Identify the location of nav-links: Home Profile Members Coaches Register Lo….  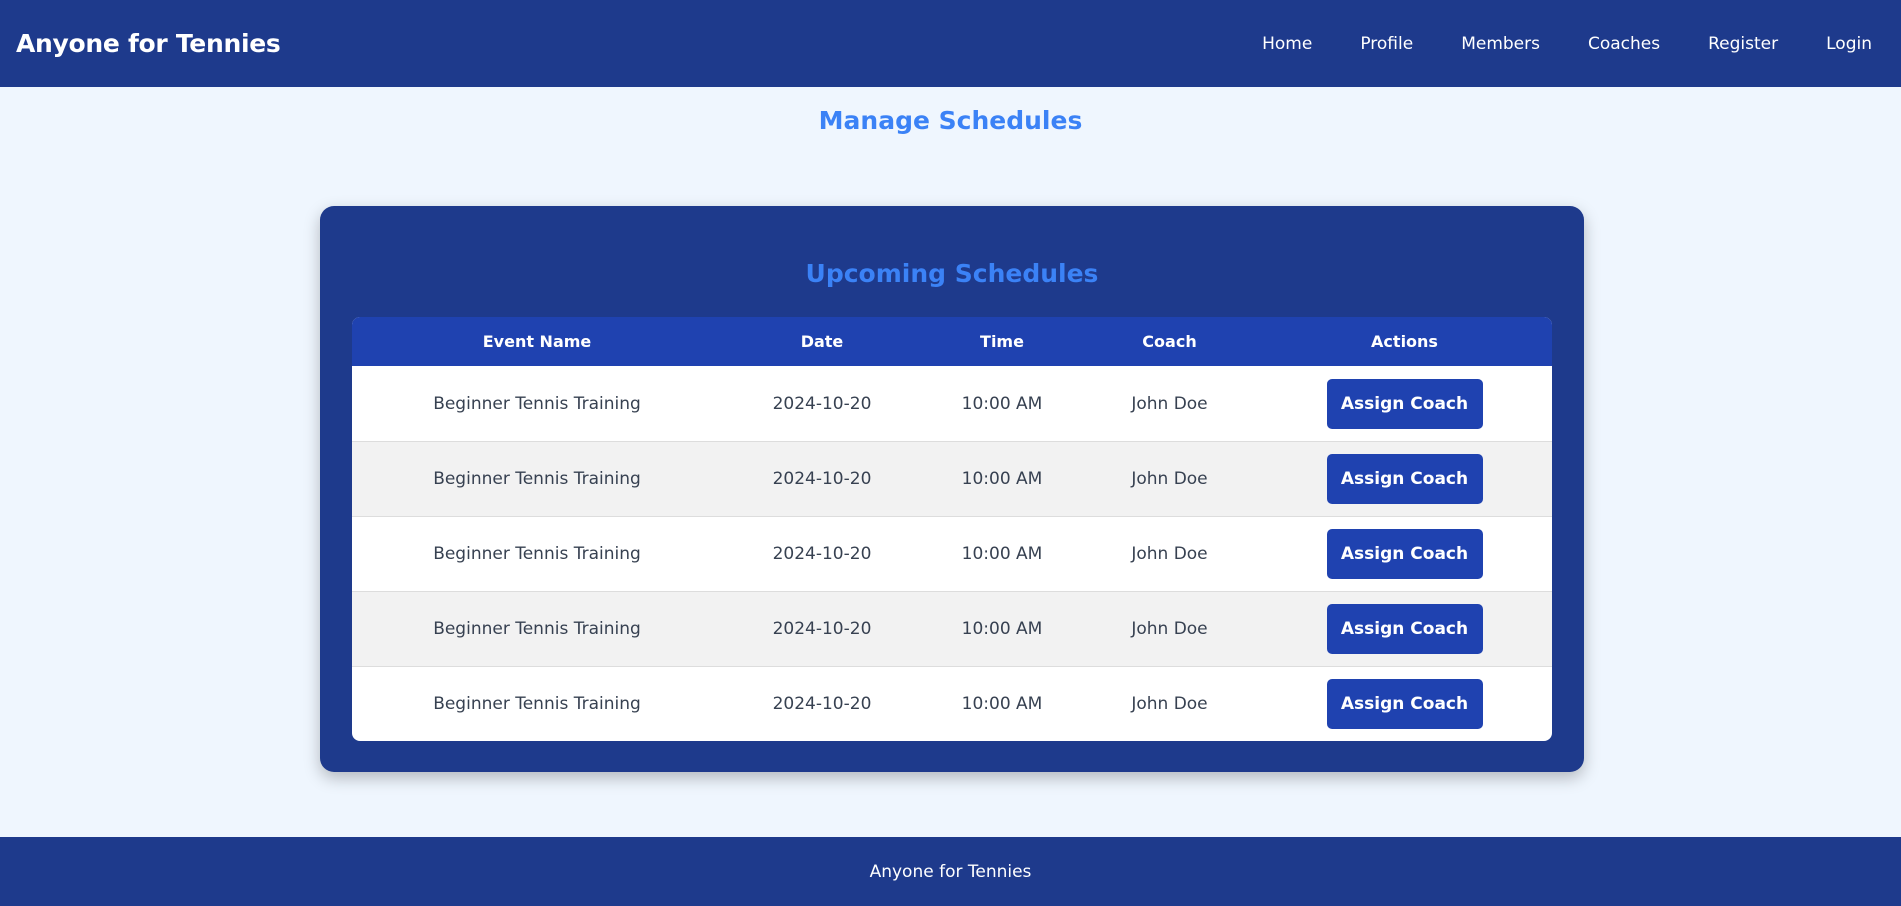
(1543, 44).